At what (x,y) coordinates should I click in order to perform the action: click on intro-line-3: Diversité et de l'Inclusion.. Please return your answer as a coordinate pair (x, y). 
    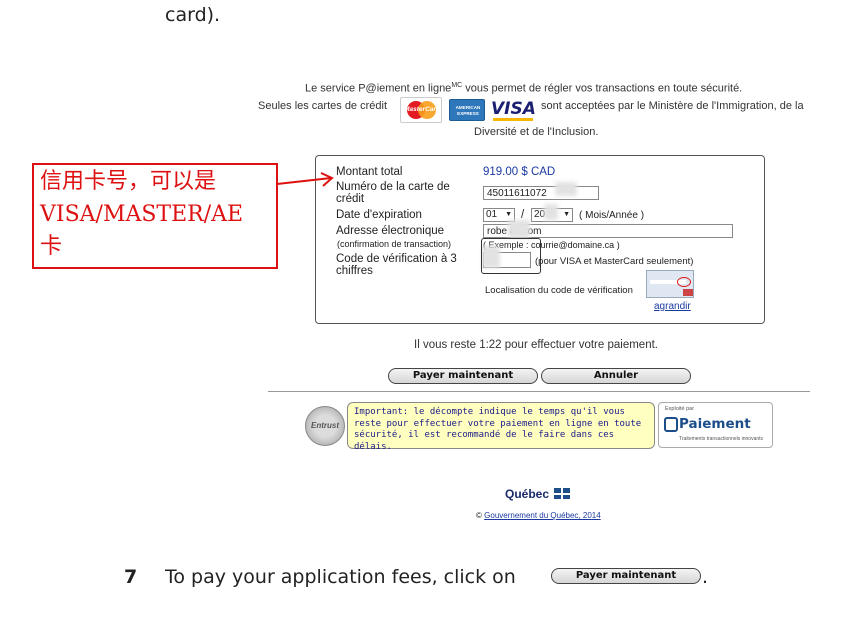
    Looking at the image, I should click on (536, 132).